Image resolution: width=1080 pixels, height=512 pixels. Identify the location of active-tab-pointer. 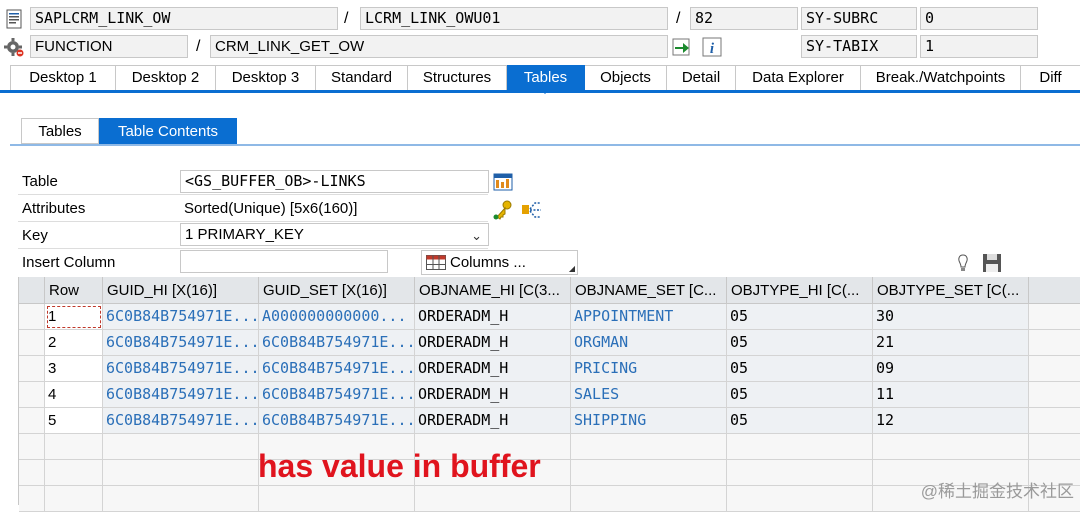
(545, 91).